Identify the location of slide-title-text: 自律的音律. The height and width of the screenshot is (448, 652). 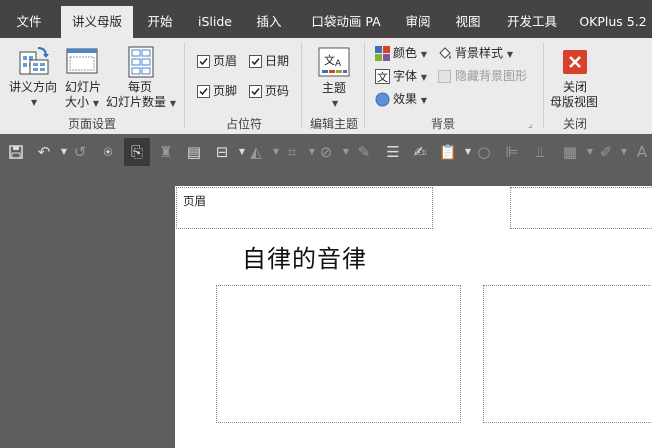
(304, 256).